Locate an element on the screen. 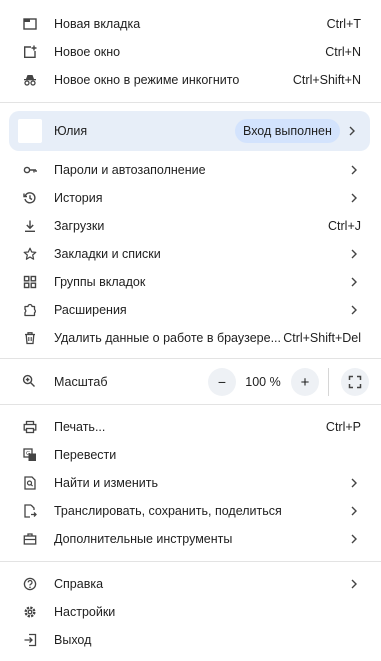  menu-item-passwords: Пароли и автозаполнение is located at coordinates (190, 170).